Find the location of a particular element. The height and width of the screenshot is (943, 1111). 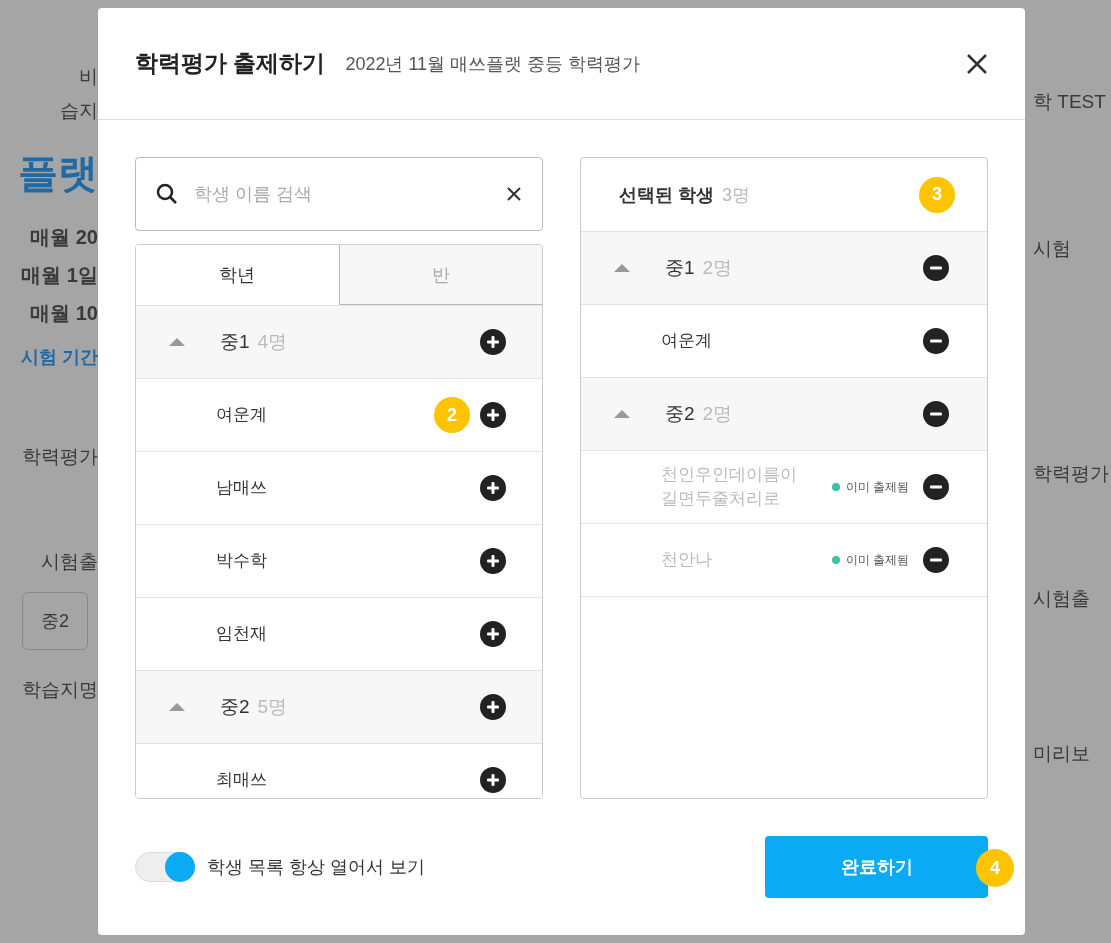

background-text: 미리보 is located at coordinates (1061, 754).